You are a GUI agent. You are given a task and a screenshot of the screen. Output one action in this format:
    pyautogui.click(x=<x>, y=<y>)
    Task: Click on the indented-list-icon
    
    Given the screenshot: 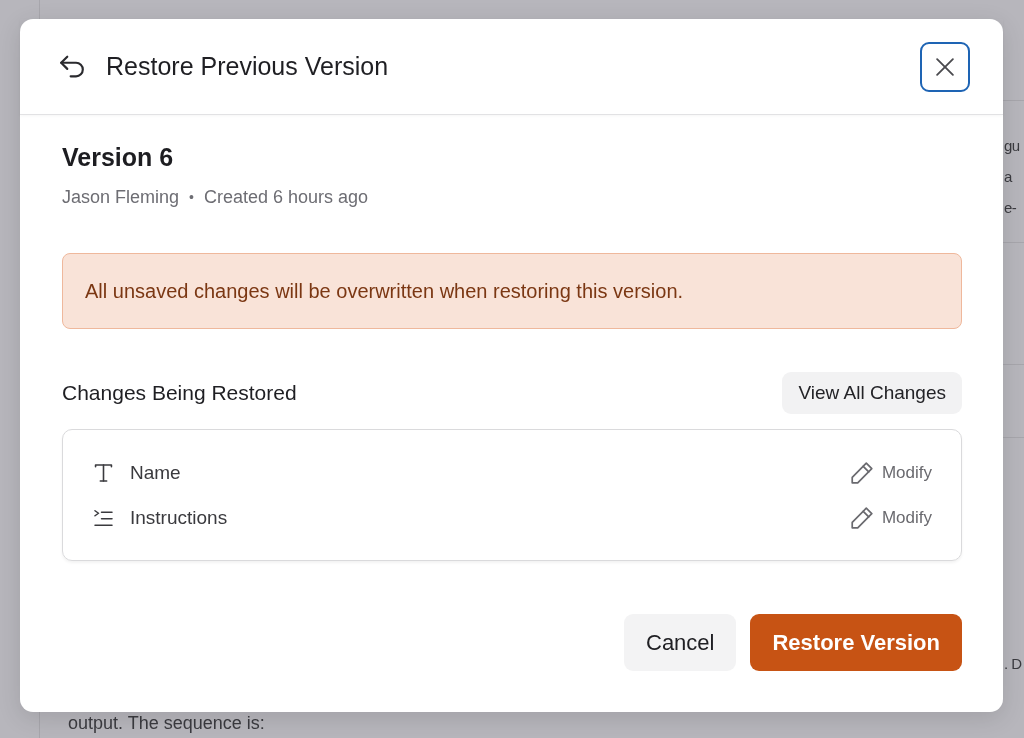 What is the action you would take?
    pyautogui.click(x=103, y=517)
    